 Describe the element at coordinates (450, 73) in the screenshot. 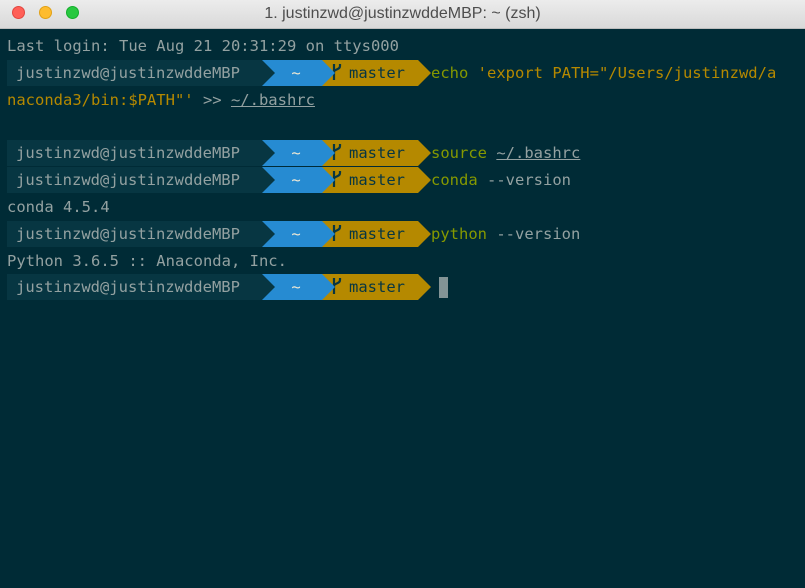

I see `command-name: echo` at that location.